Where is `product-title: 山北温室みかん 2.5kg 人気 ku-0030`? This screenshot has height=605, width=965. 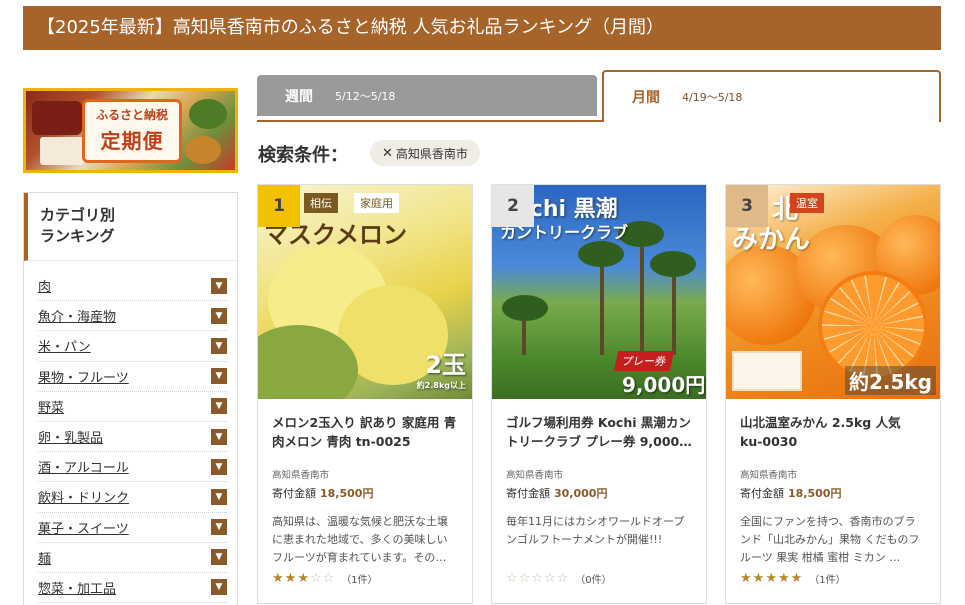 product-title: 山北温室みかん 2.5kg 人気 ku-0030 is located at coordinates (833, 432).